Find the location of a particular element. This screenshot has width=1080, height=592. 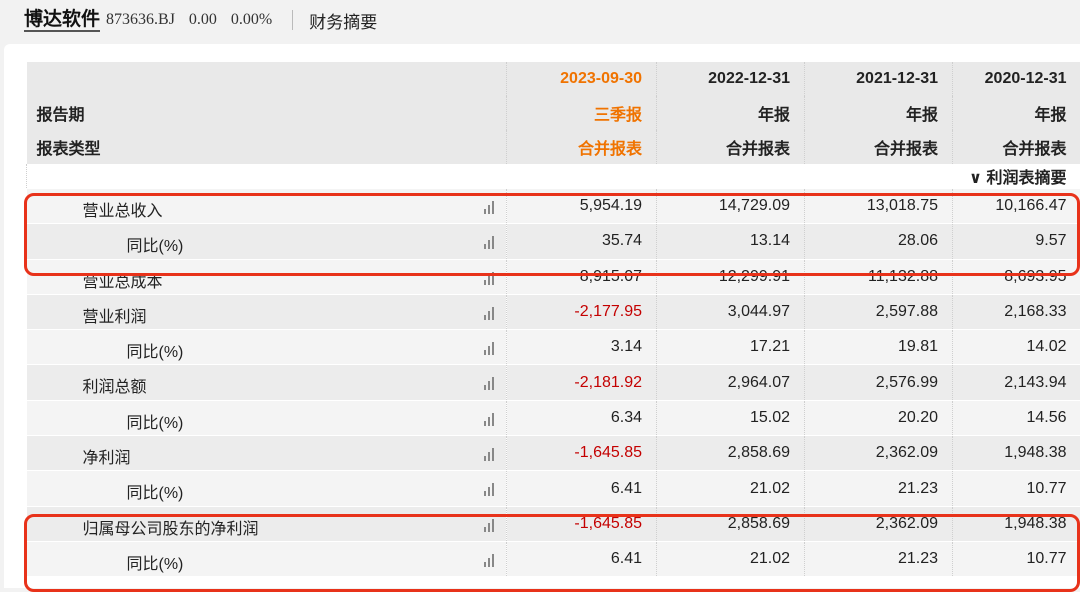

table-row: 同比(%) 6.4121.0221.2310.77 is located at coordinates (553, 488).